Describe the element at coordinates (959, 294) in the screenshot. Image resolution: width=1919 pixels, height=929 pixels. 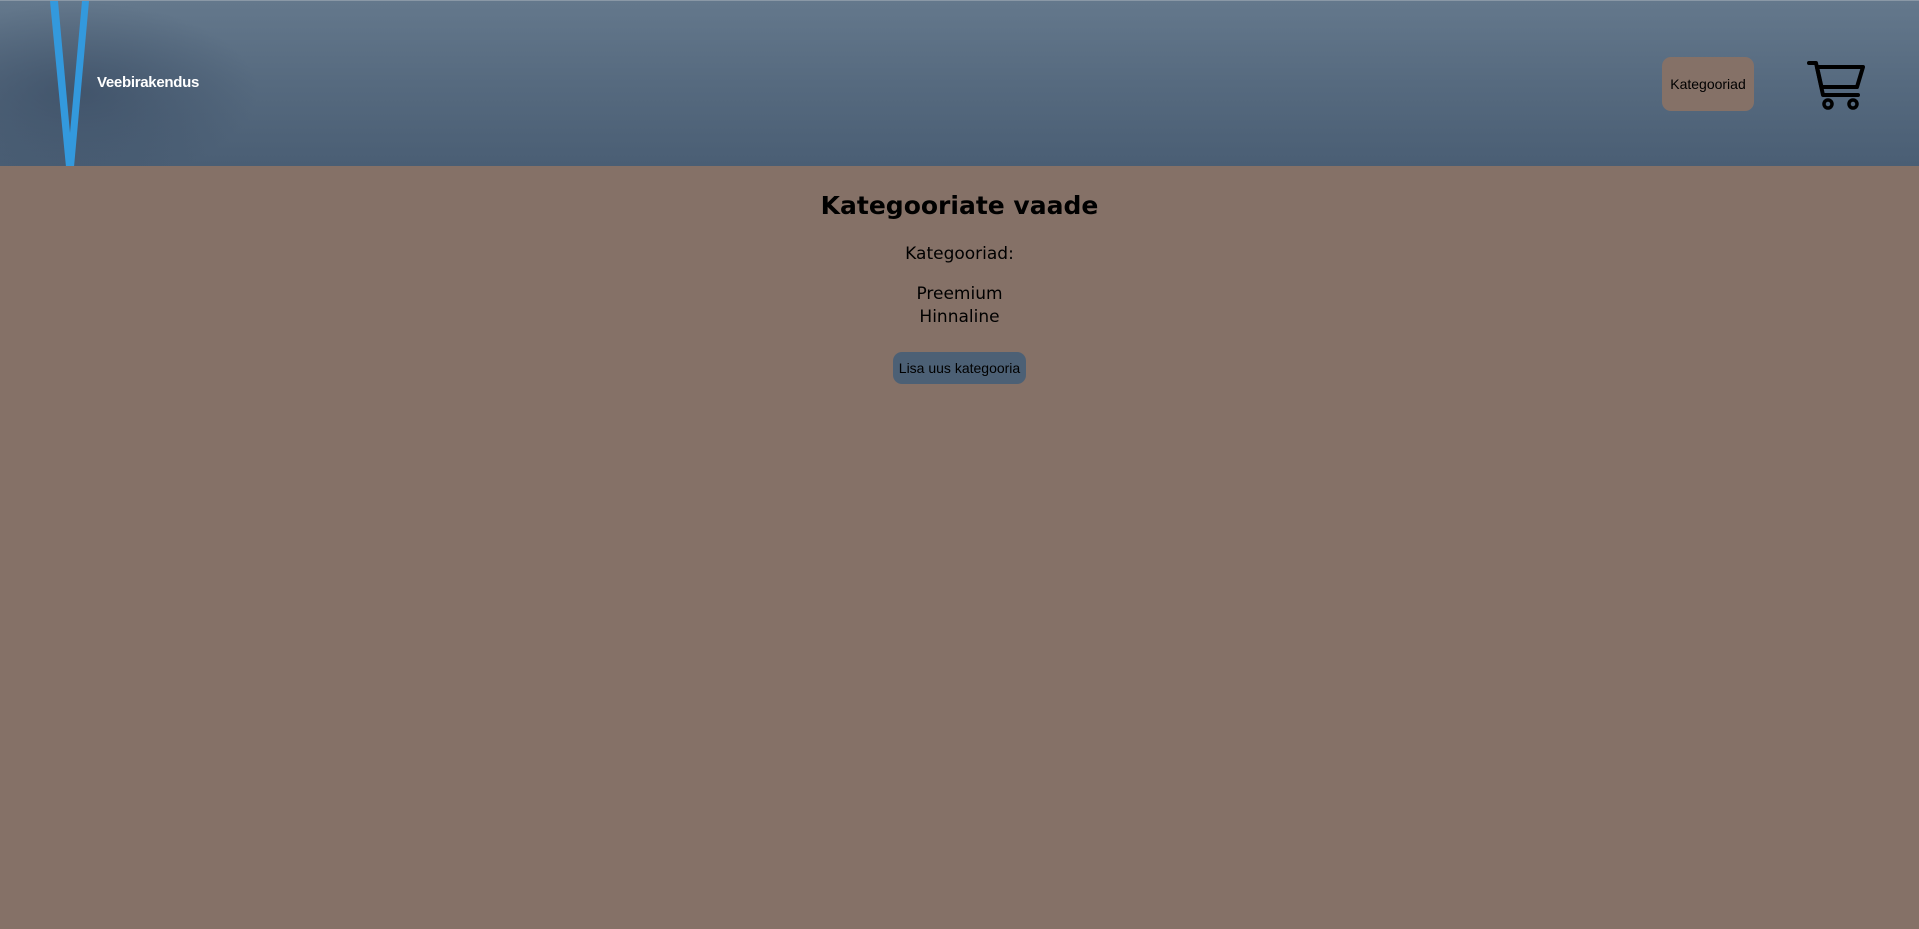
I see `category-item: Preemium` at that location.